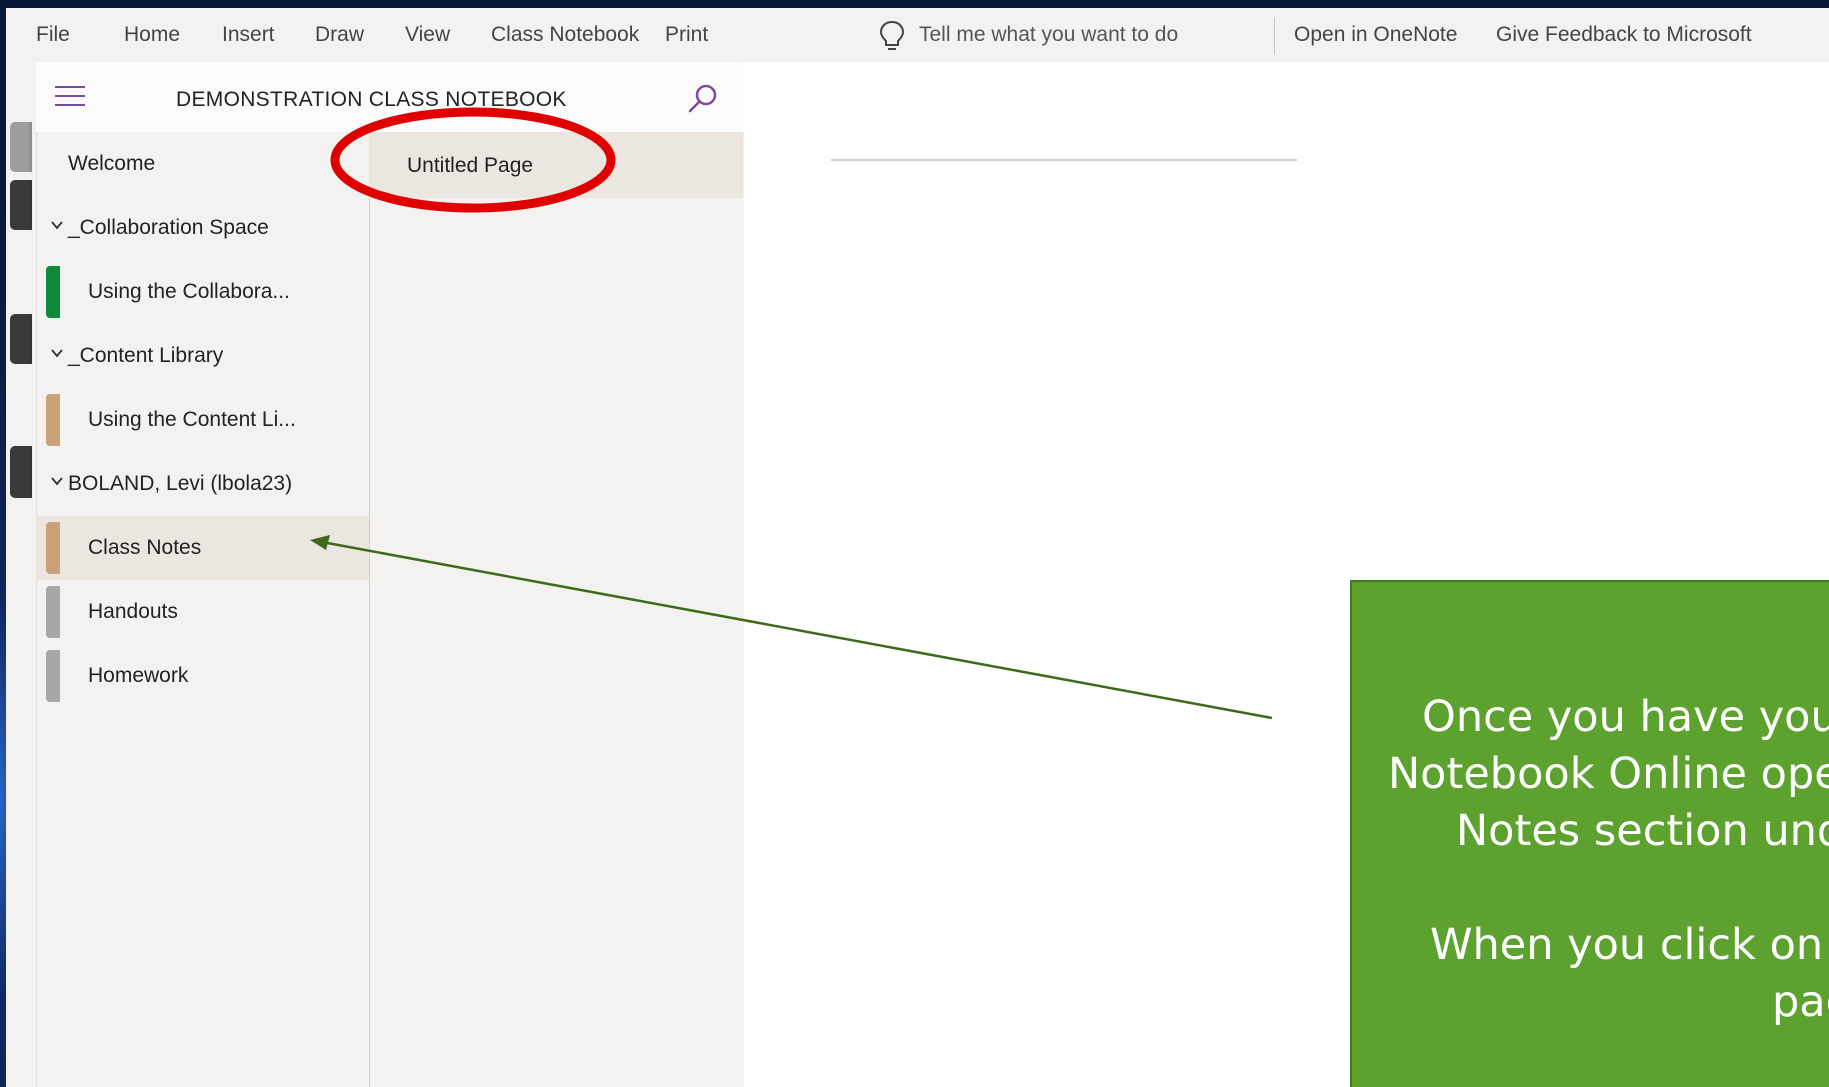  What do you see at coordinates (145, 547) in the screenshot?
I see `section-label: Class Notes` at bounding box center [145, 547].